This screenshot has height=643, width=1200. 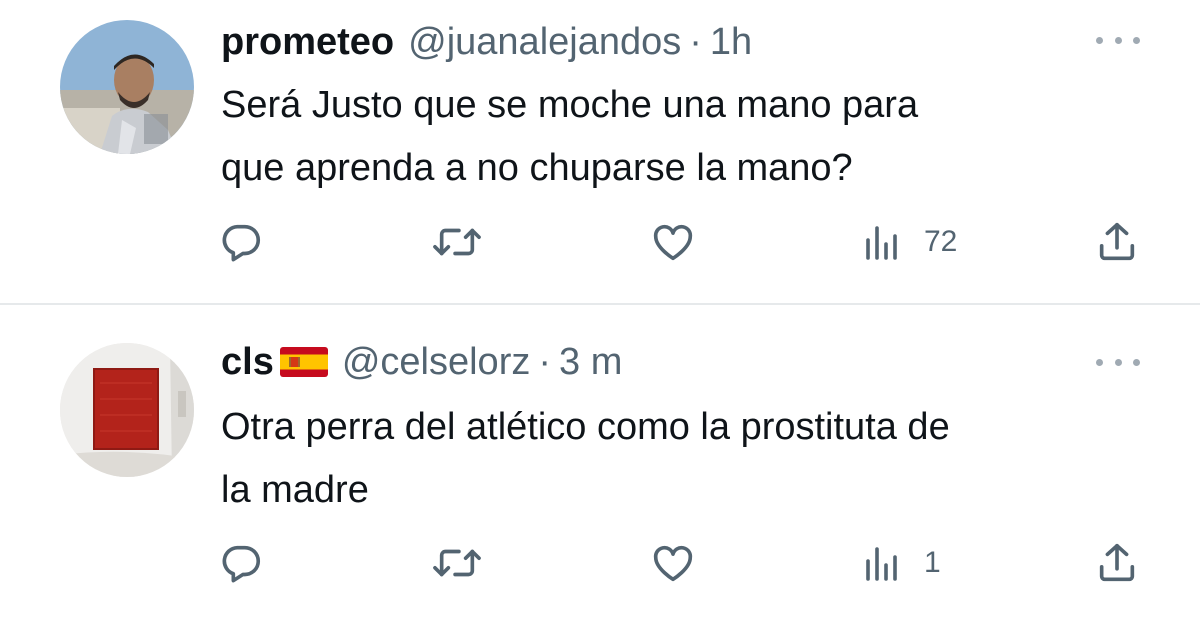 I want to click on tweet-text-line: la madre, so click(x=295, y=490).